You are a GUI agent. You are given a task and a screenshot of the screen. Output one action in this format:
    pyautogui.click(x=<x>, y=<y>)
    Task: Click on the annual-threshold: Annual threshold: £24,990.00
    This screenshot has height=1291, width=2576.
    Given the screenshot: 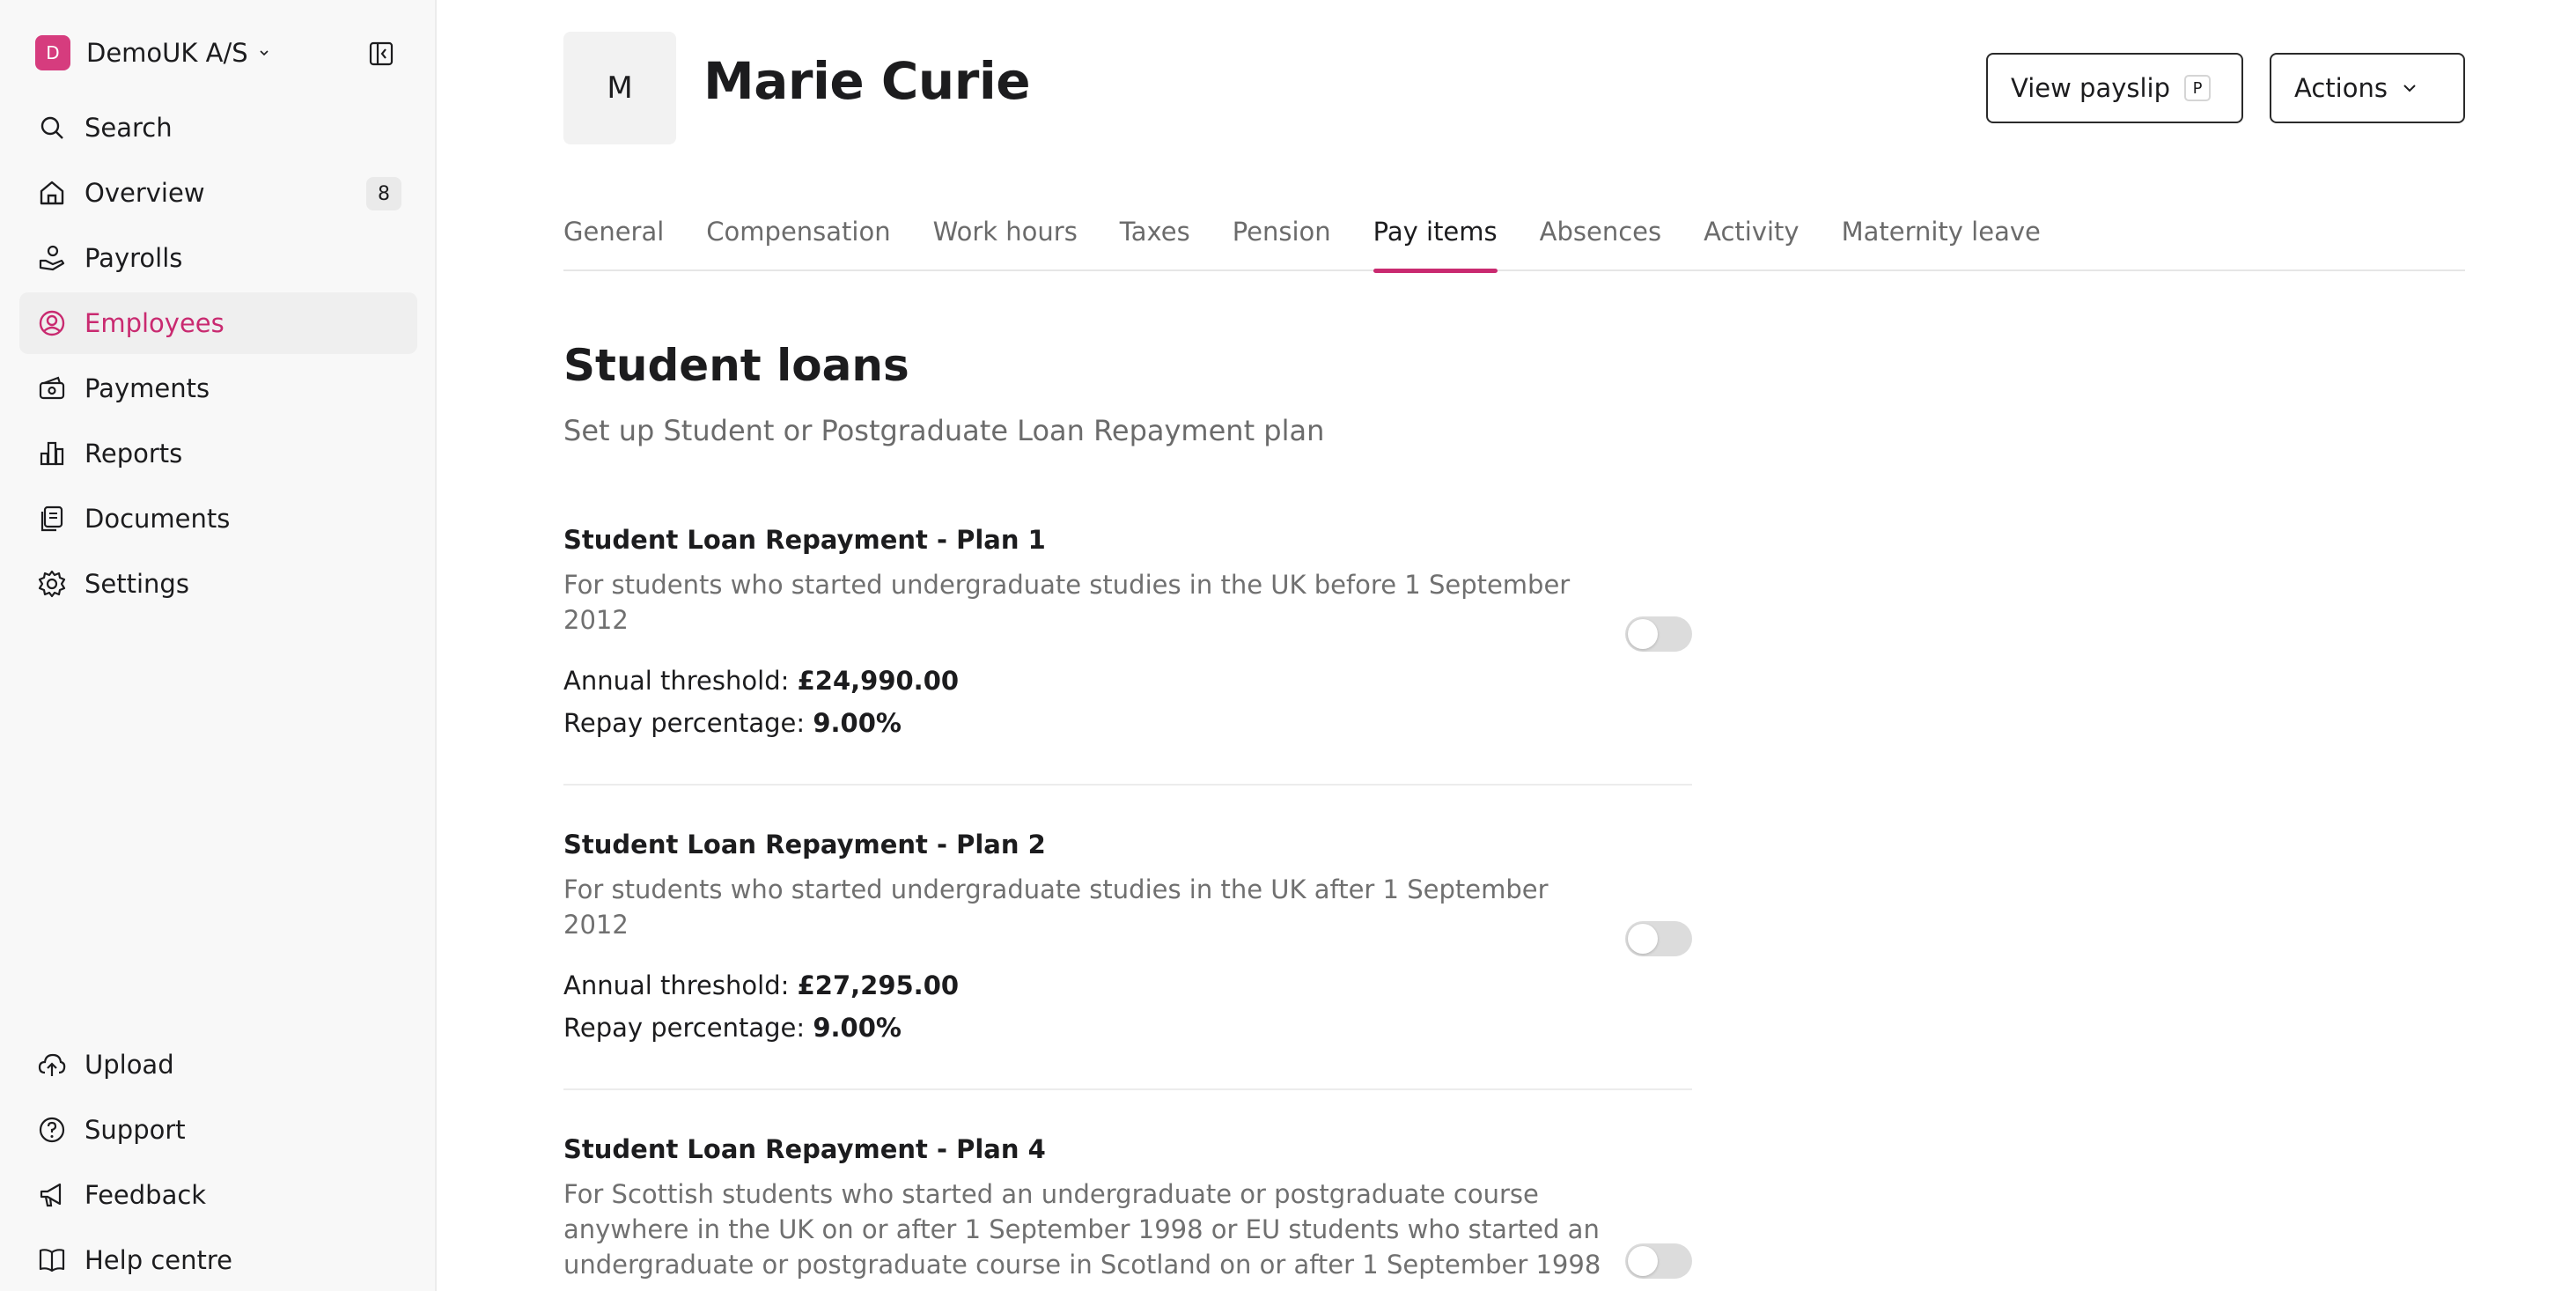 What is the action you would take?
    pyautogui.click(x=1127, y=680)
    